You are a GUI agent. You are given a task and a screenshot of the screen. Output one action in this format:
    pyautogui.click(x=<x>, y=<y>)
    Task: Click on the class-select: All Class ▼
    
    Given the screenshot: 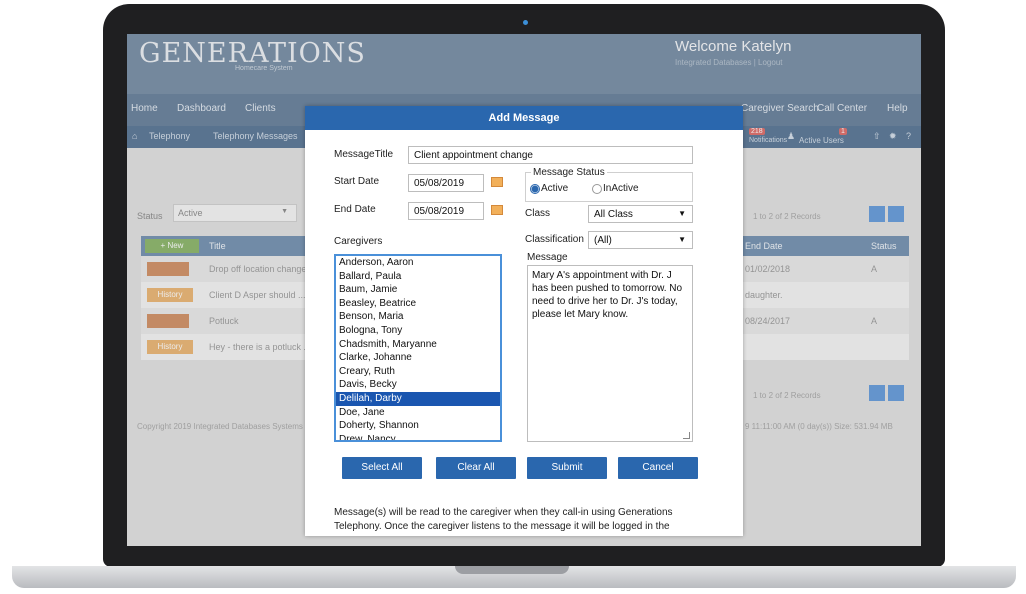 What is the action you would take?
    pyautogui.click(x=640, y=214)
    